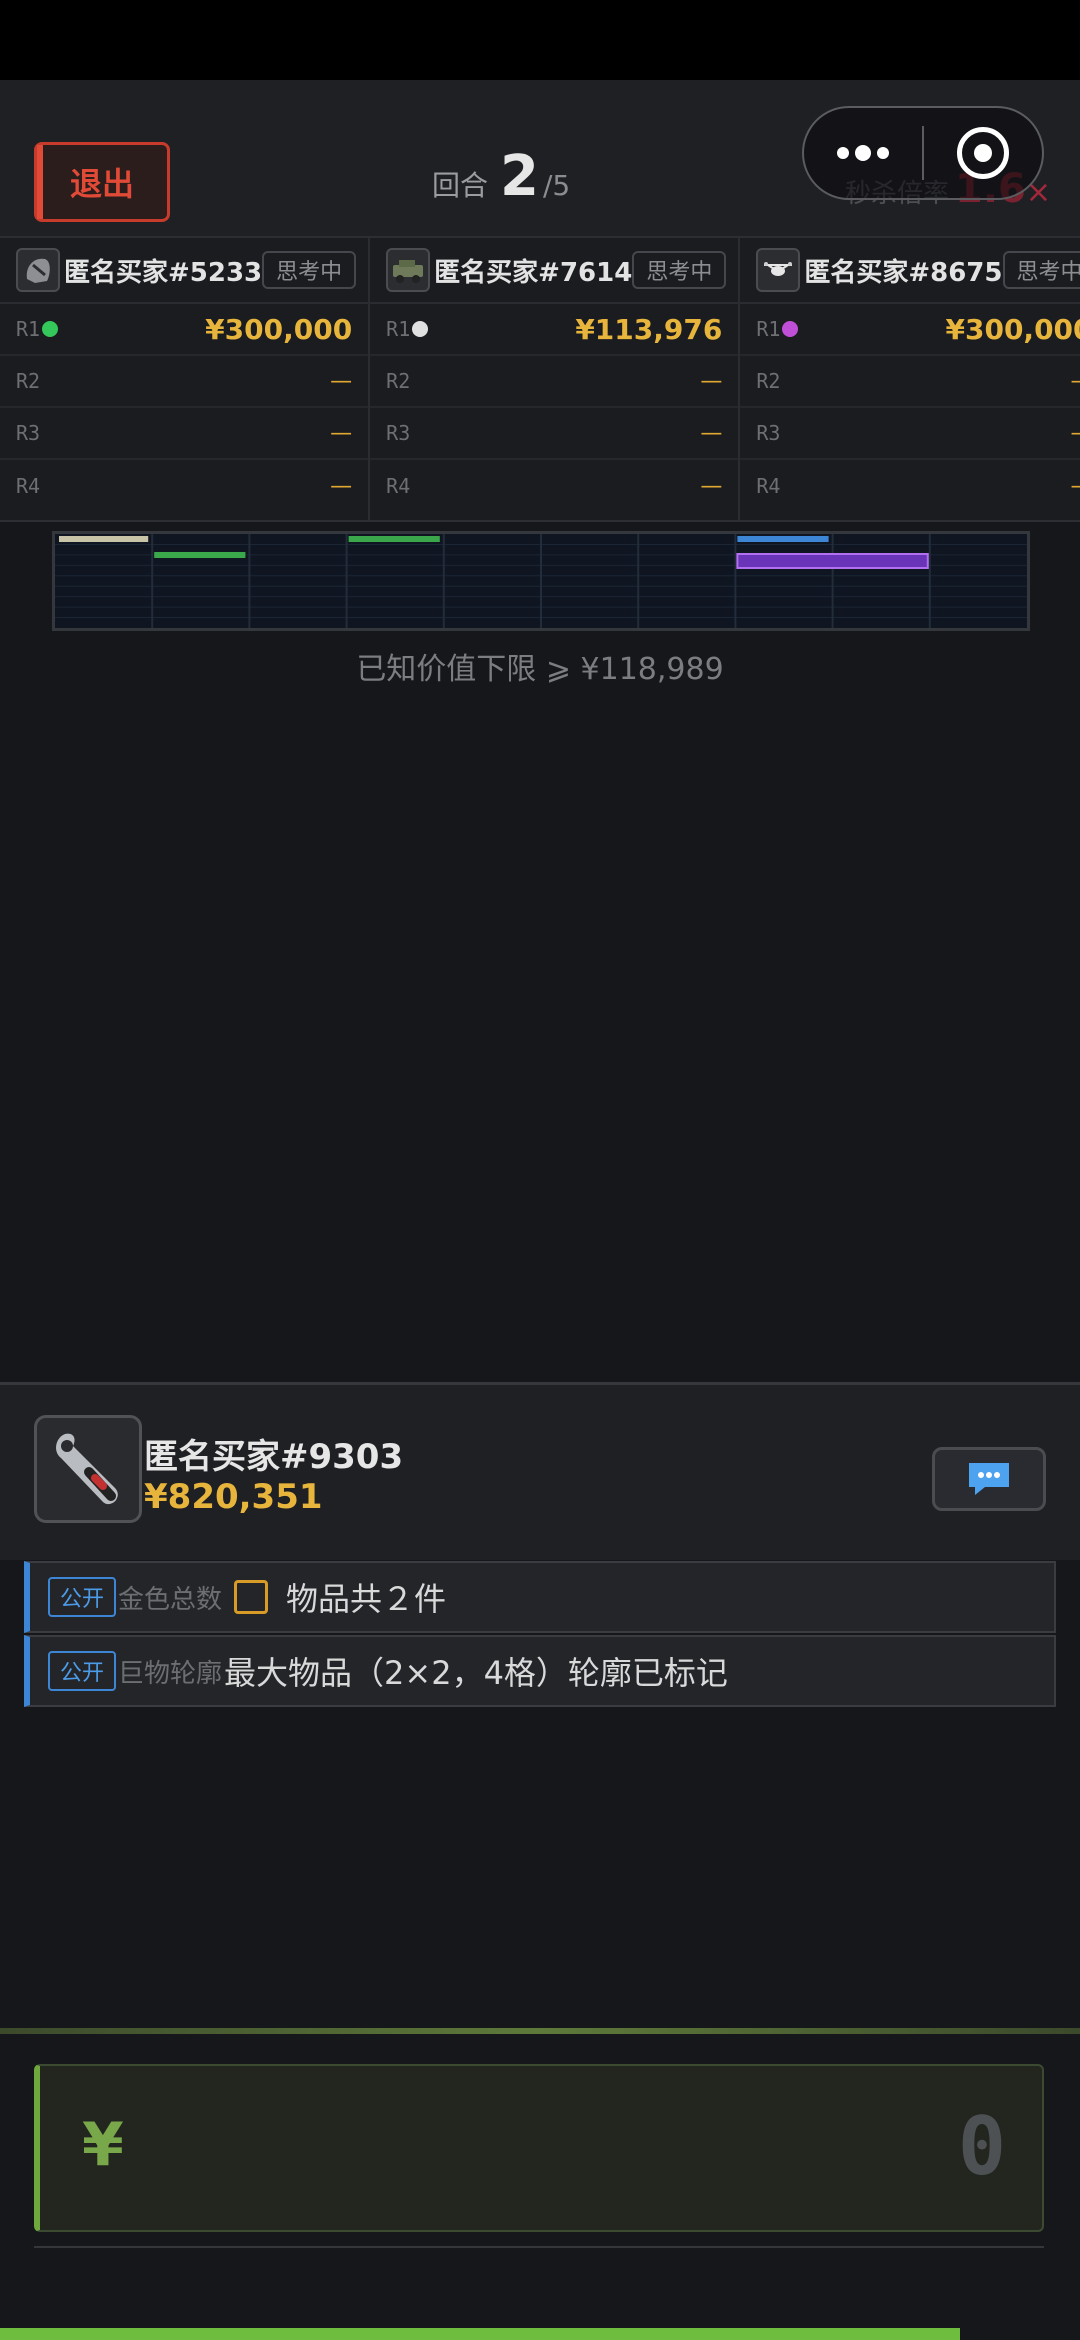 The height and width of the screenshot is (2340, 1080). I want to click on exit-button: 退出, so click(102, 182).